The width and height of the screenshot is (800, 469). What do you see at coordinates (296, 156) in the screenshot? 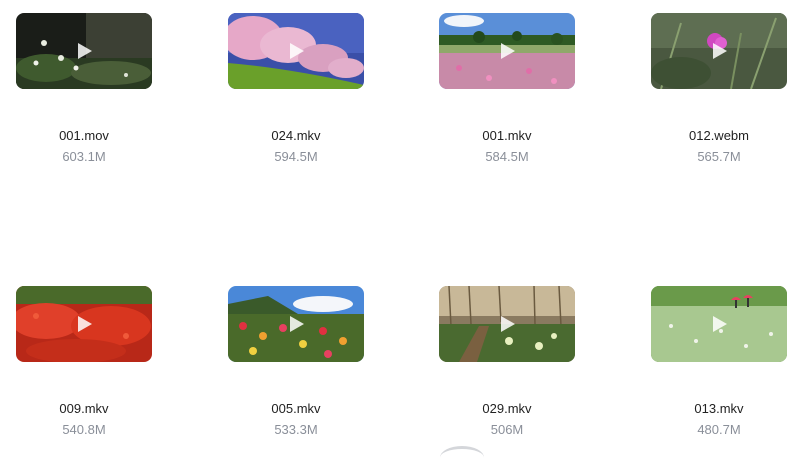
I see `file-size: 594.5M` at bounding box center [296, 156].